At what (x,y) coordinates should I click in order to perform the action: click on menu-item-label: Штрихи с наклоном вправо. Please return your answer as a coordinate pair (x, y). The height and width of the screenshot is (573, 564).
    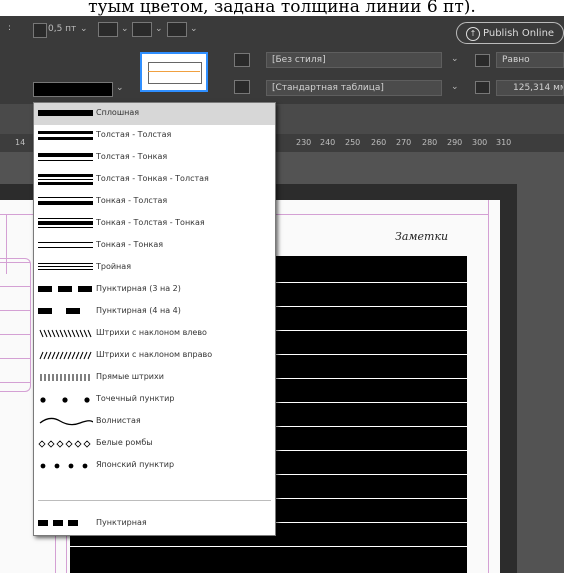
    Looking at the image, I should click on (154, 354).